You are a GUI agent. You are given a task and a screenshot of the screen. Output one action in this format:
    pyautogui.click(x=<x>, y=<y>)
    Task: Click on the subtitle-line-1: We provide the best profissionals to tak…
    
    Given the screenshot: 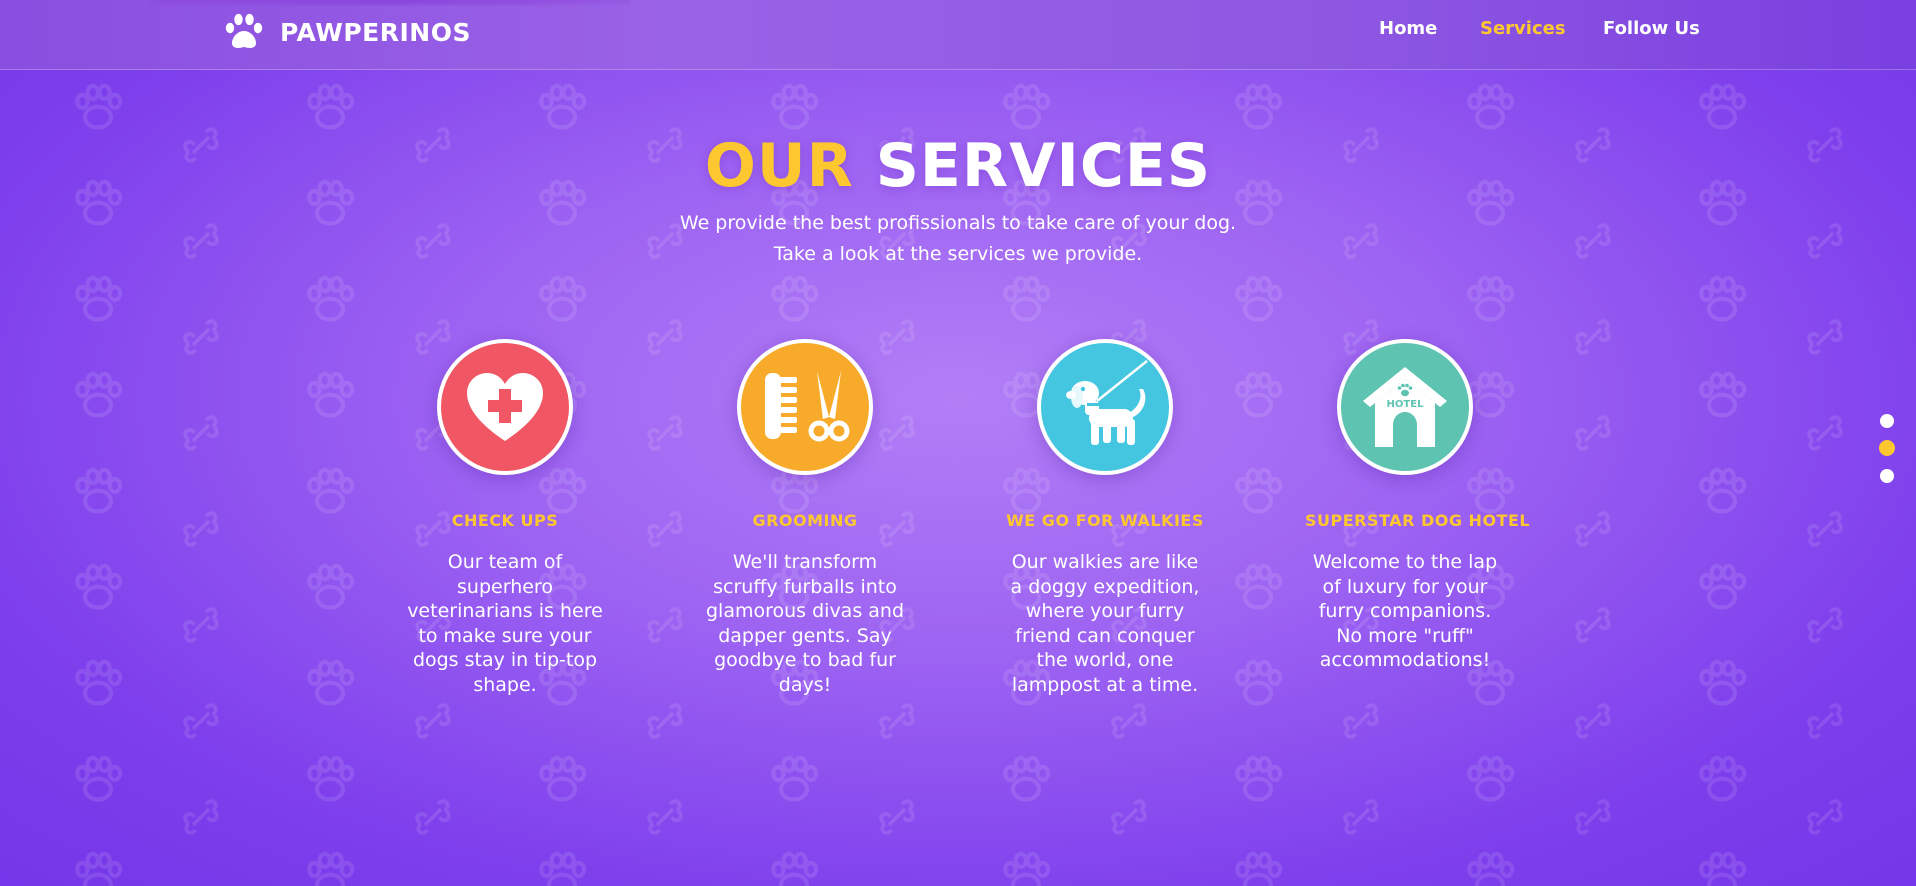 What is the action you would take?
    pyautogui.click(x=958, y=223)
    